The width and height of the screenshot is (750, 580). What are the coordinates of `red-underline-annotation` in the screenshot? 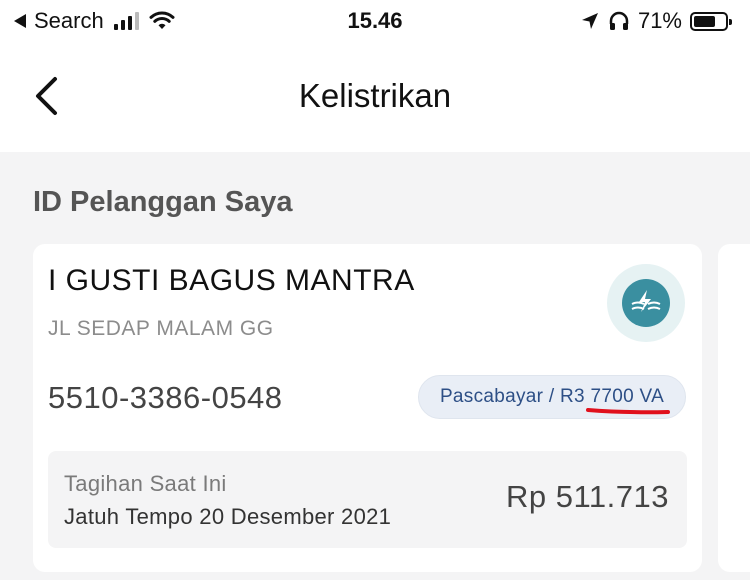 It's located at (628, 411).